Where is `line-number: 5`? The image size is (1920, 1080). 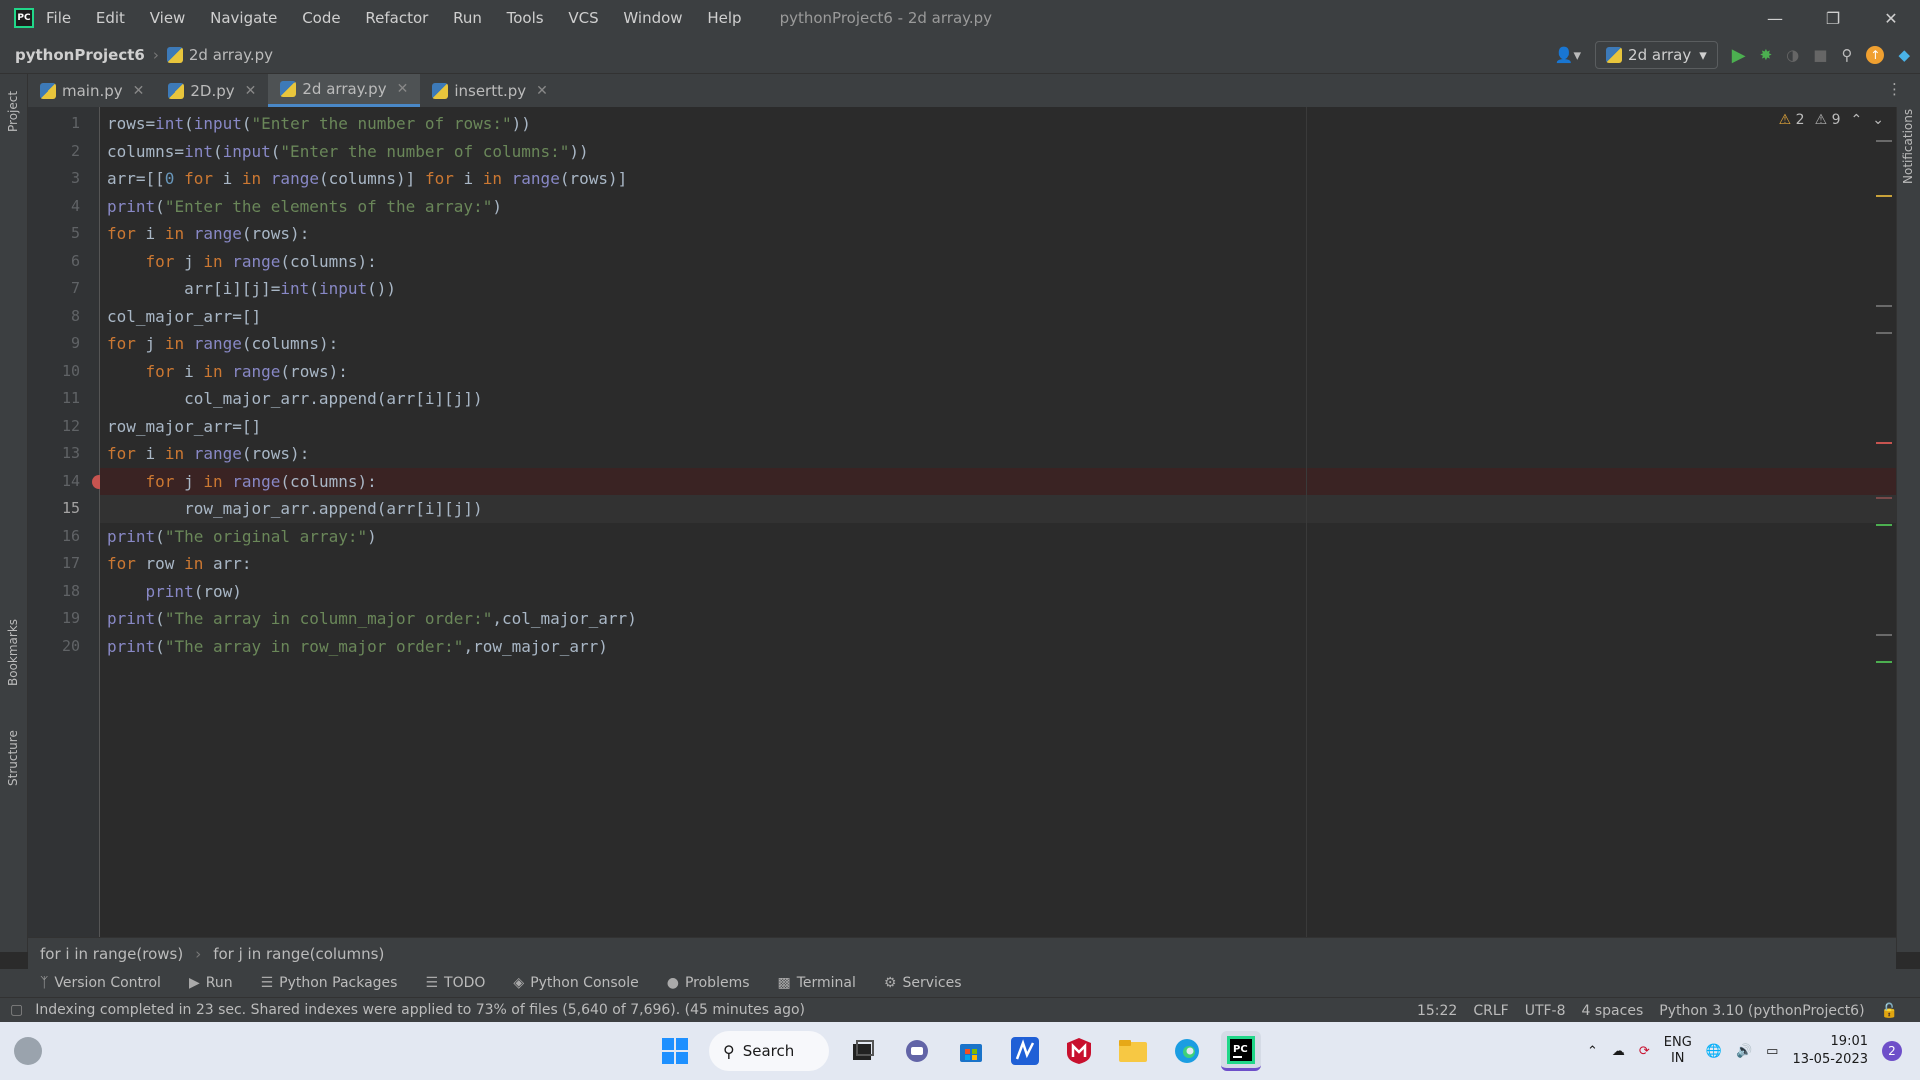 line-number: 5 is located at coordinates (54, 234).